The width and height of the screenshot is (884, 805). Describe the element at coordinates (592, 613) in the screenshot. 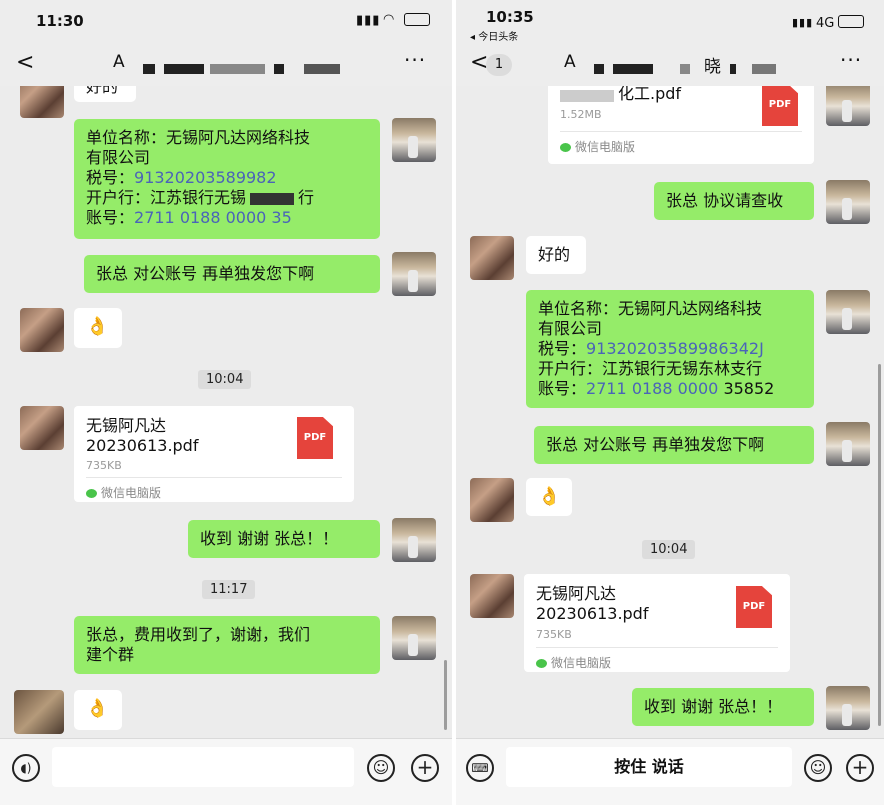

I see `file-name-line: 20230613.pdf` at that location.